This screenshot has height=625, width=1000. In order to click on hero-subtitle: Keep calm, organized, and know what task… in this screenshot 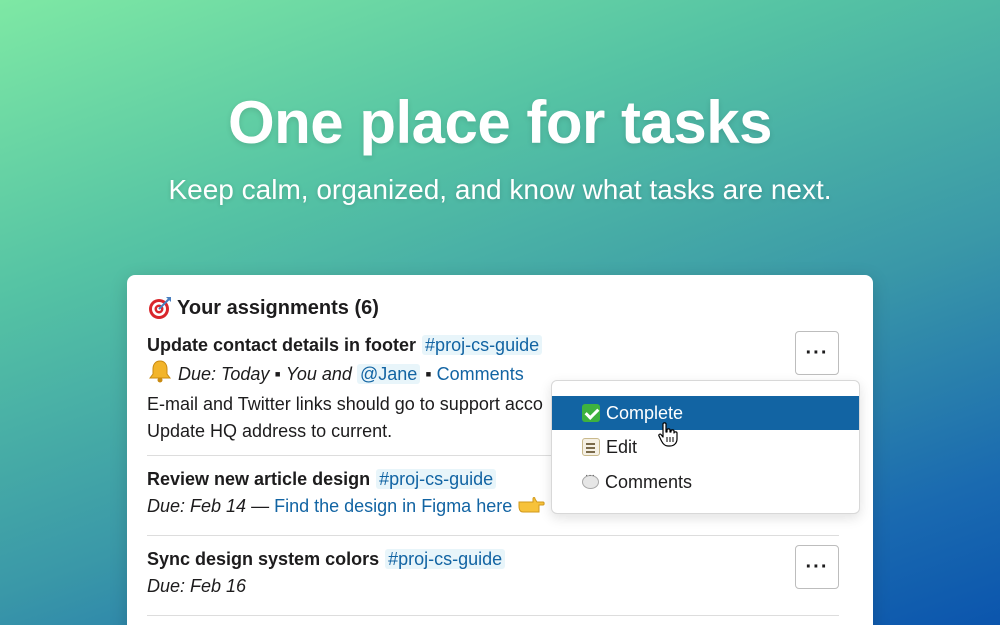, I will do `click(500, 189)`.